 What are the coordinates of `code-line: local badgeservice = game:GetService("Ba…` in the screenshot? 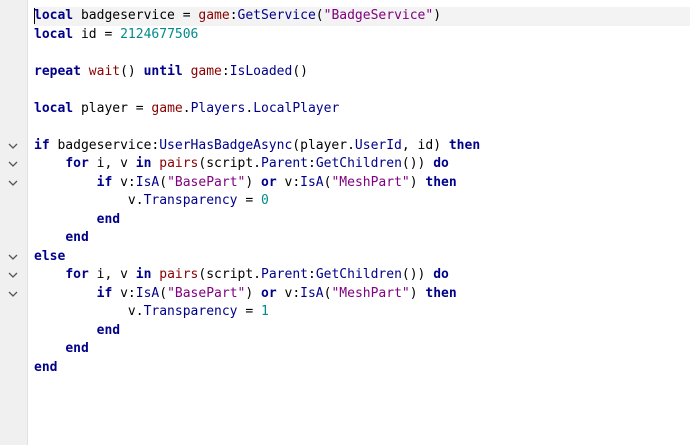 It's located at (362, 16).